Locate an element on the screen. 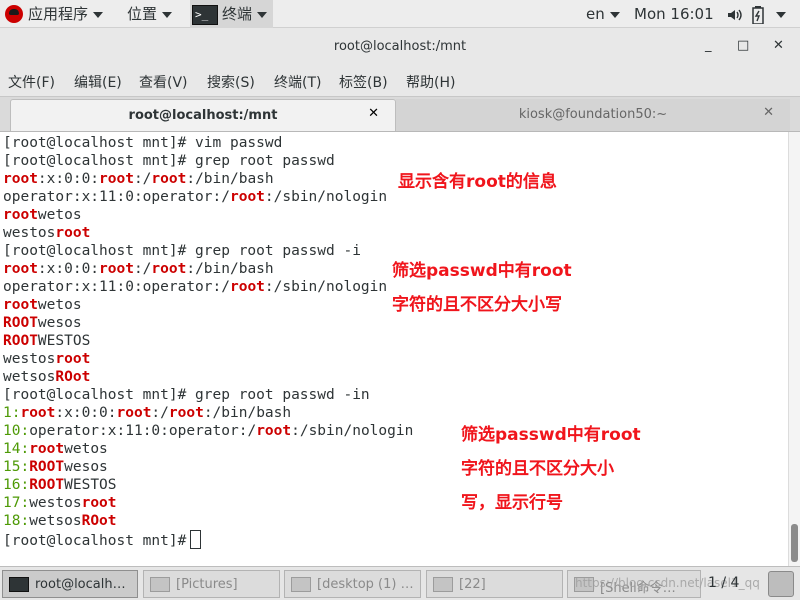  line-number: 10 is located at coordinates (12, 431).